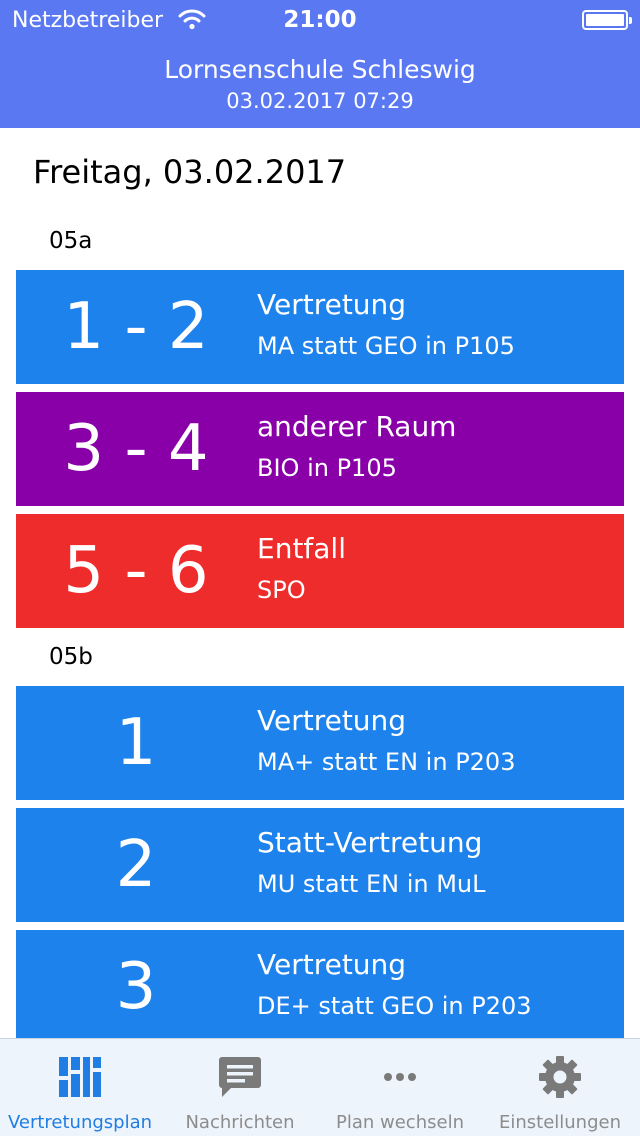  Describe the element at coordinates (607, 20) in the screenshot. I see `battery-icon` at that location.